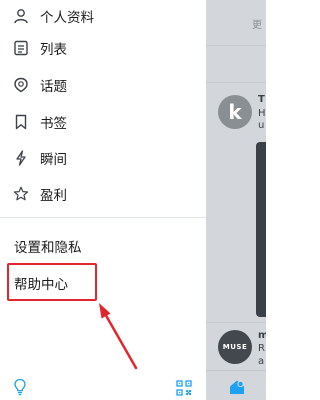 The width and height of the screenshot is (320, 400). I want to click on lightning-icon, so click(21, 158).